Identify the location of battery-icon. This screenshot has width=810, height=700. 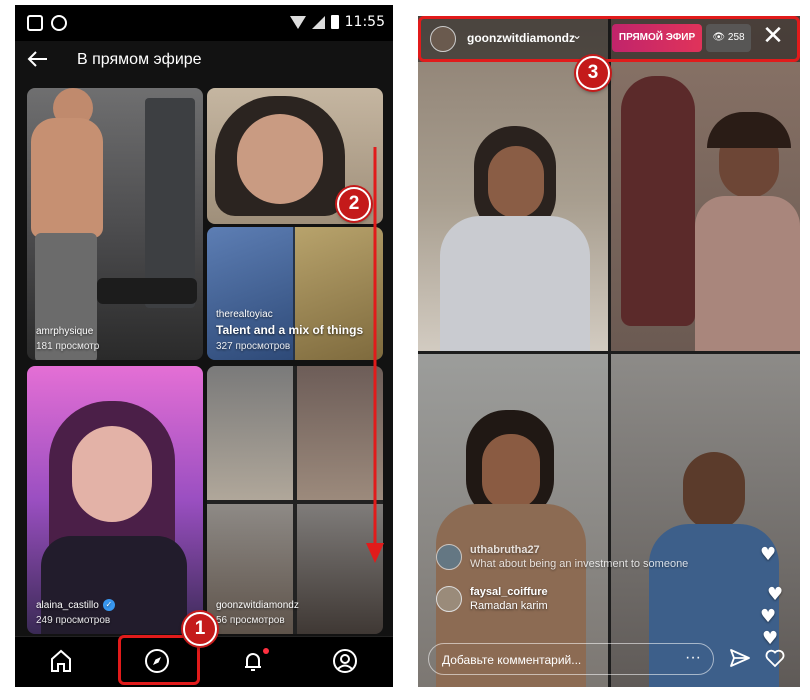
(334, 22).